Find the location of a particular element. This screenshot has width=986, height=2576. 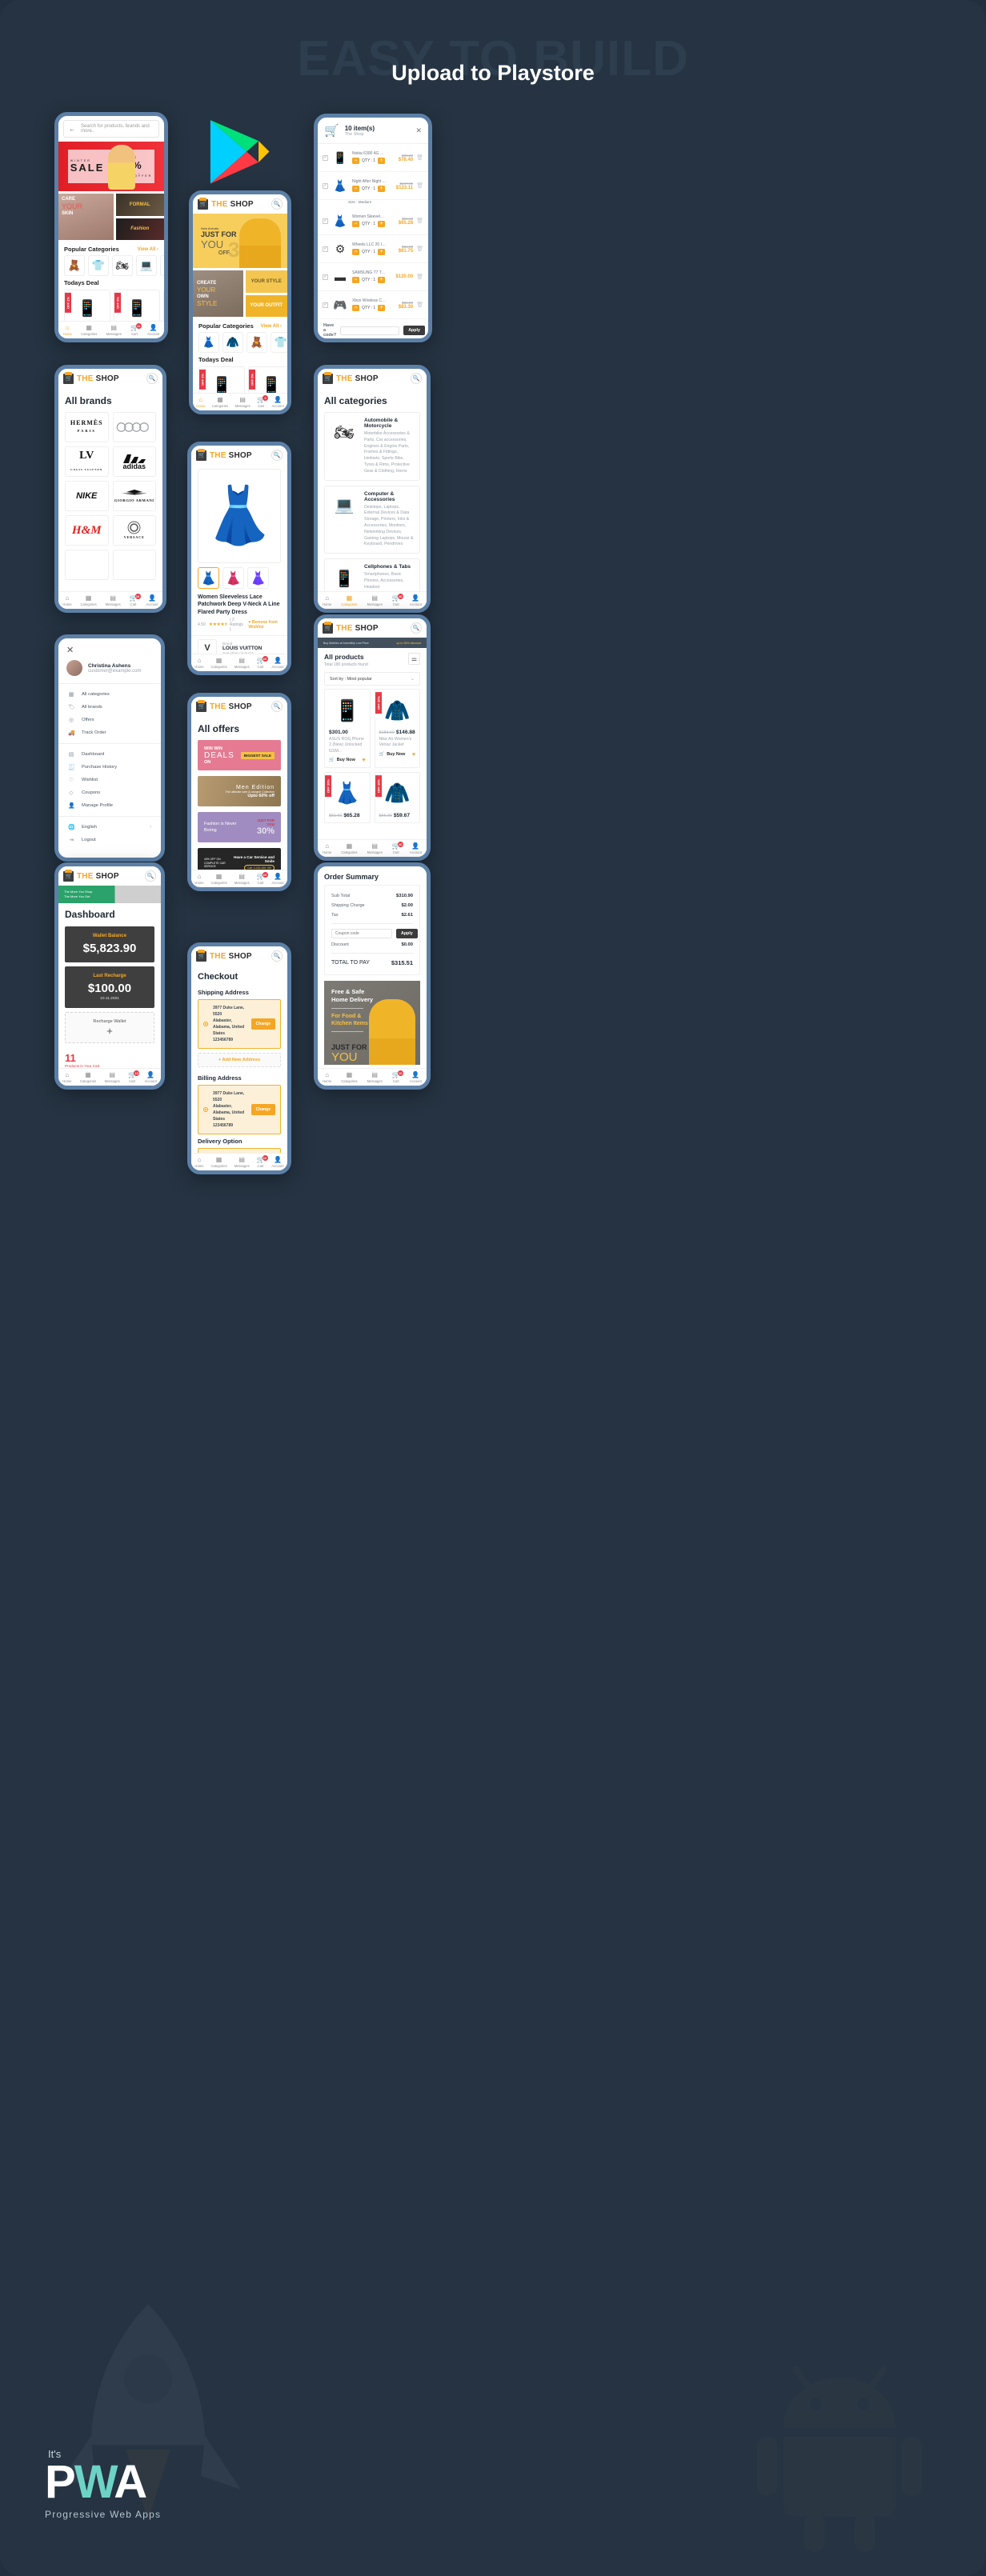

menu-logout: ⇥ Logout is located at coordinates (110, 840).